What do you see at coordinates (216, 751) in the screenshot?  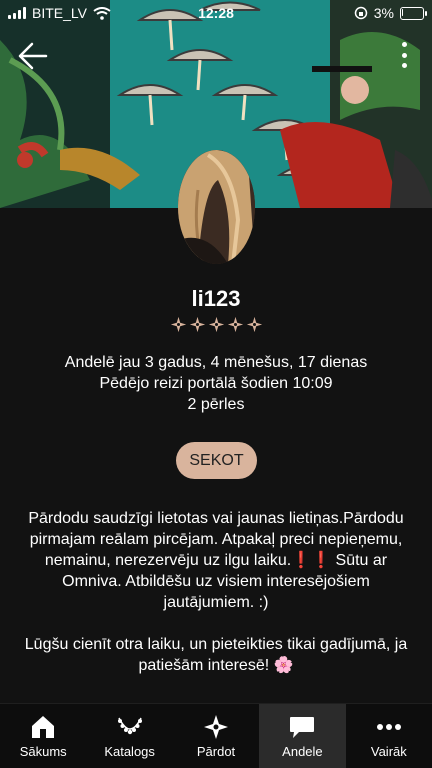 I see `tab-label: Pārdot` at bounding box center [216, 751].